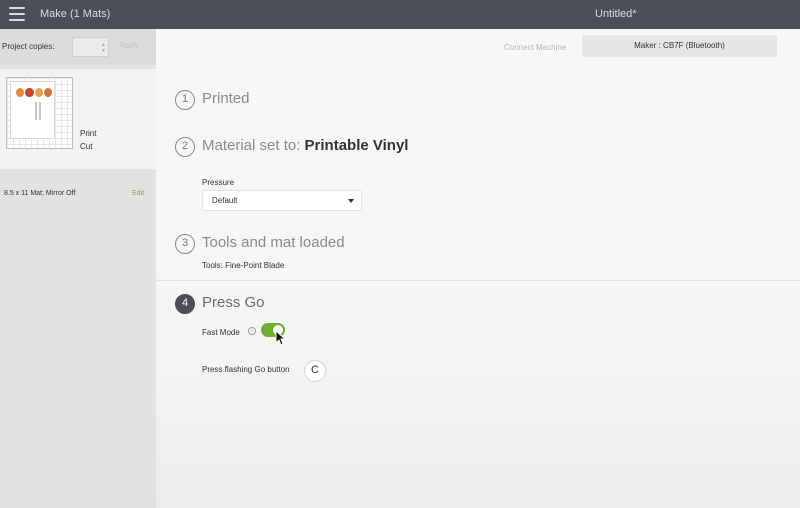  Describe the element at coordinates (40, 193) in the screenshot. I see `mat-info: 8.5 x 11 Mat; Mirror Off` at that location.